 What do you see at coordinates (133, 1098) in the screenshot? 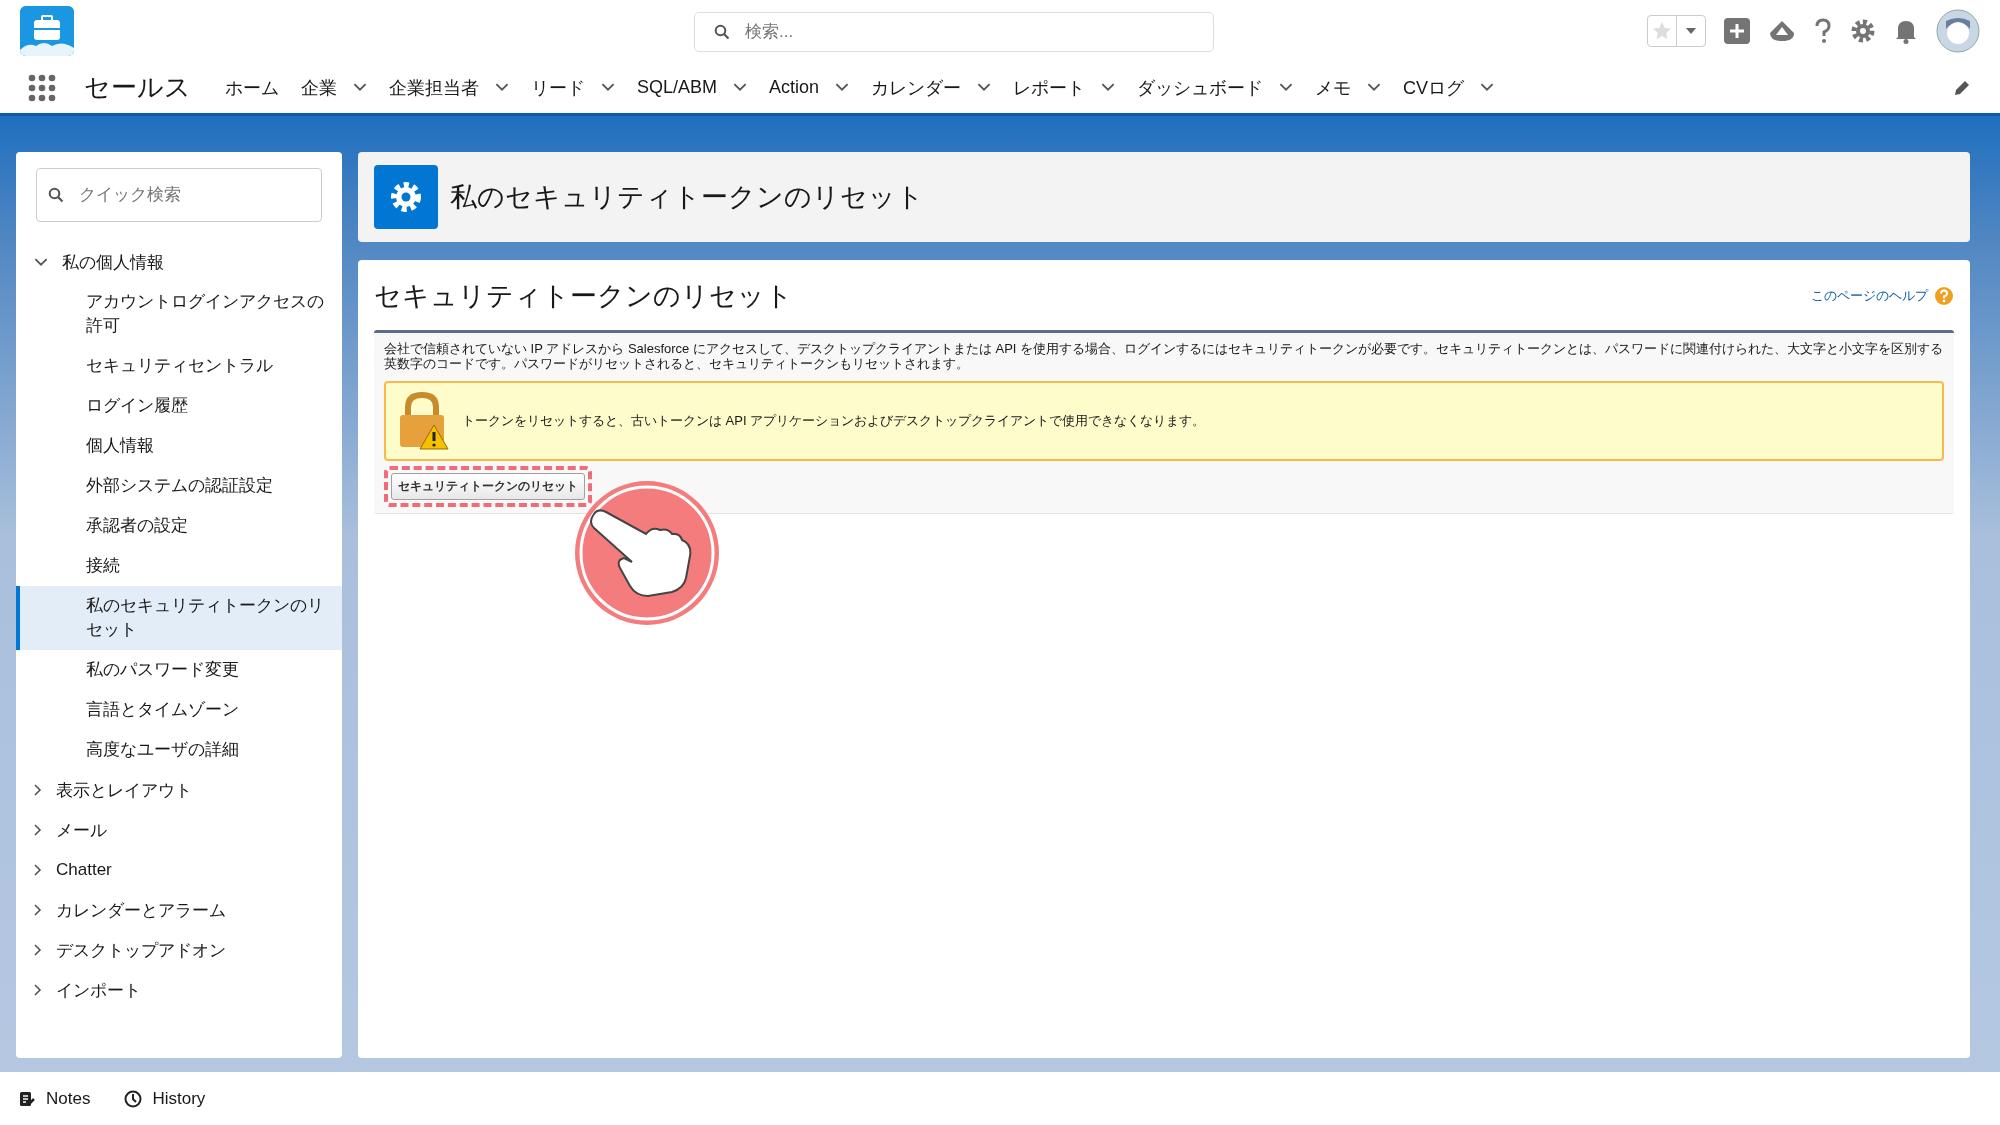
I see `clock-icon` at bounding box center [133, 1098].